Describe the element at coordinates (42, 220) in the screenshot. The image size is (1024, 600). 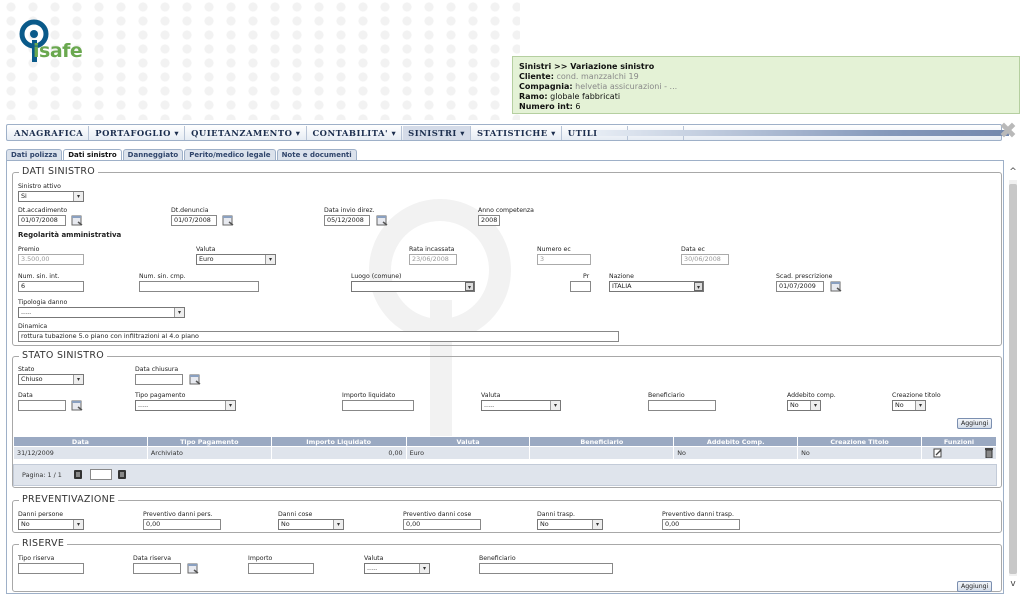
I see `dt-accadimento-input: 01/07/2008` at that location.